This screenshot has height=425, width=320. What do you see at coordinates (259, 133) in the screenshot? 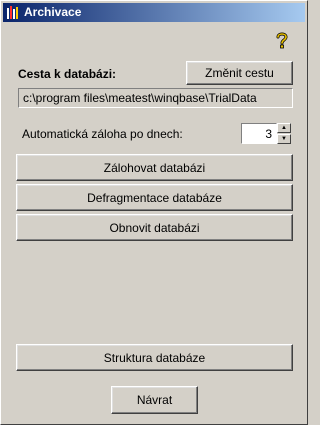
I see `backup-days-input: 3` at bounding box center [259, 133].